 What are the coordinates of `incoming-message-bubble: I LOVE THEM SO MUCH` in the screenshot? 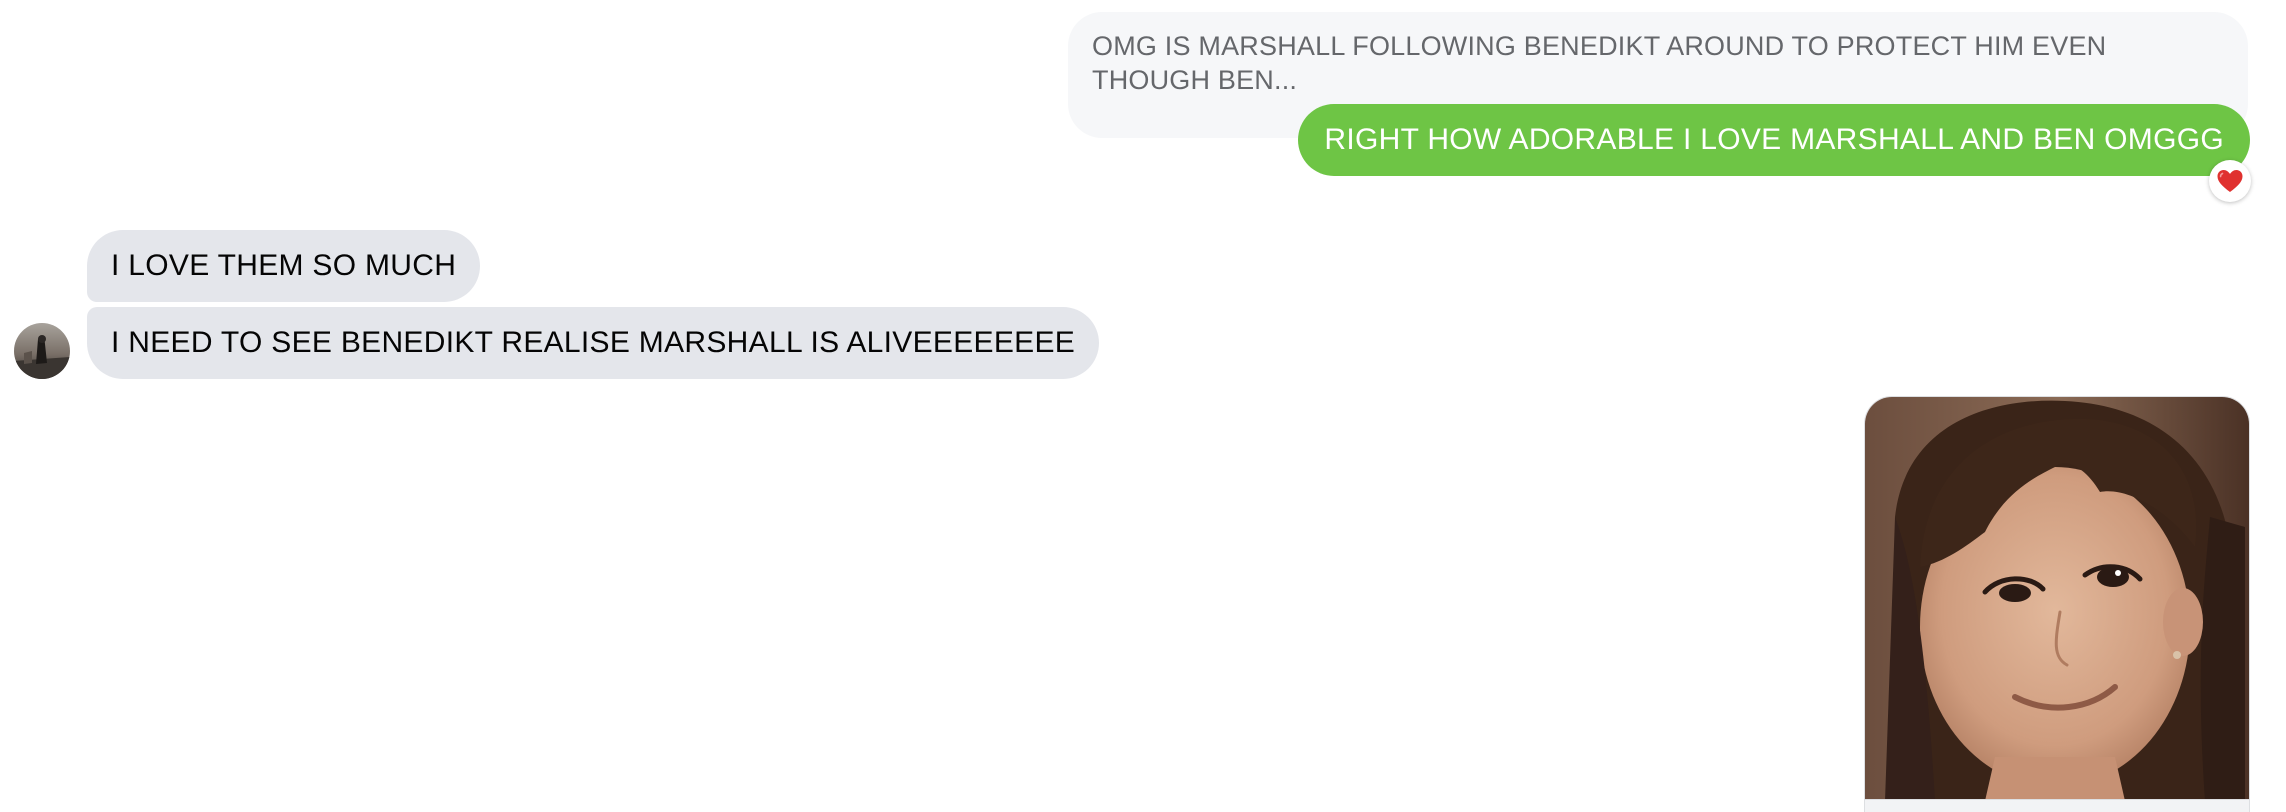 It's located at (284, 266).